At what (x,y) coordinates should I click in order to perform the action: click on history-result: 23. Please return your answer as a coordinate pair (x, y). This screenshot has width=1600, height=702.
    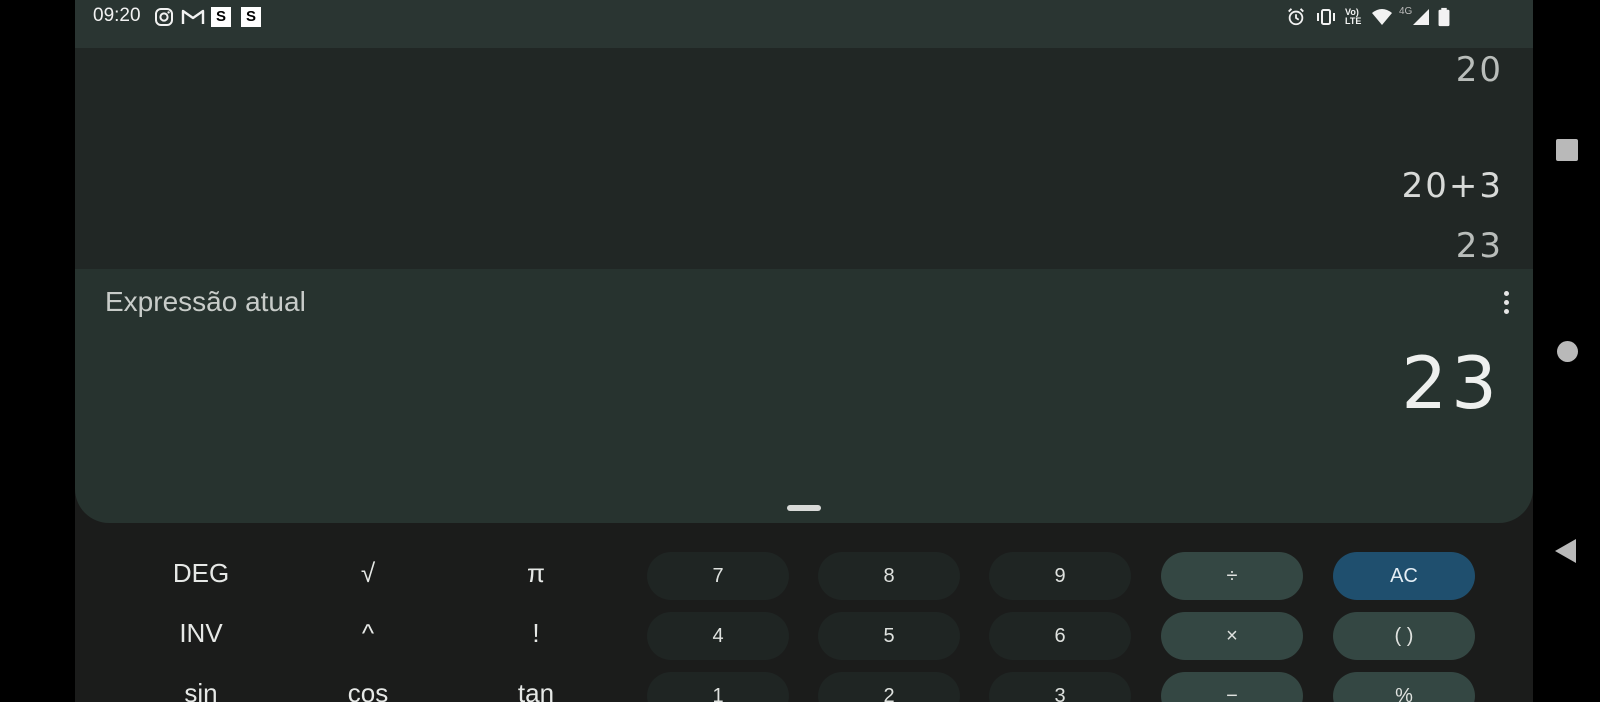
    Looking at the image, I should click on (1479, 246).